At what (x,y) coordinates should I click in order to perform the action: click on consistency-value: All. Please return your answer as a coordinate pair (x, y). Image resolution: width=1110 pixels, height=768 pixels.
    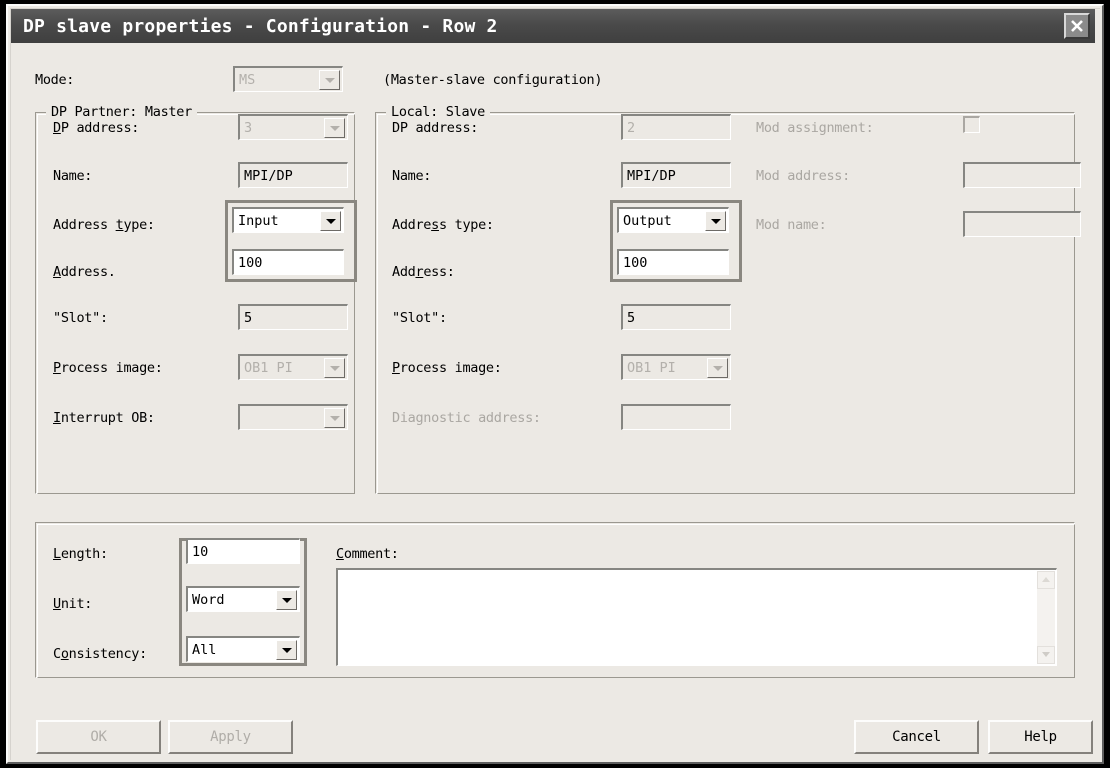
    Looking at the image, I should click on (204, 650).